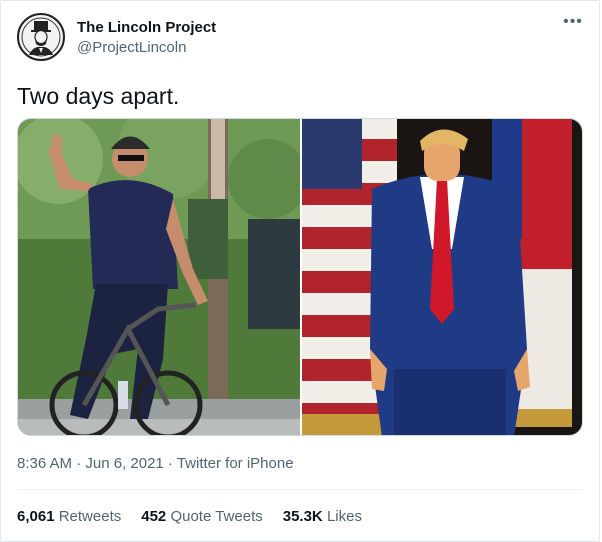 Image resolution: width=602 pixels, height=542 pixels. Describe the element at coordinates (146, 28) in the screenshot. I see `display-name: The Lincoln Project` at that location.